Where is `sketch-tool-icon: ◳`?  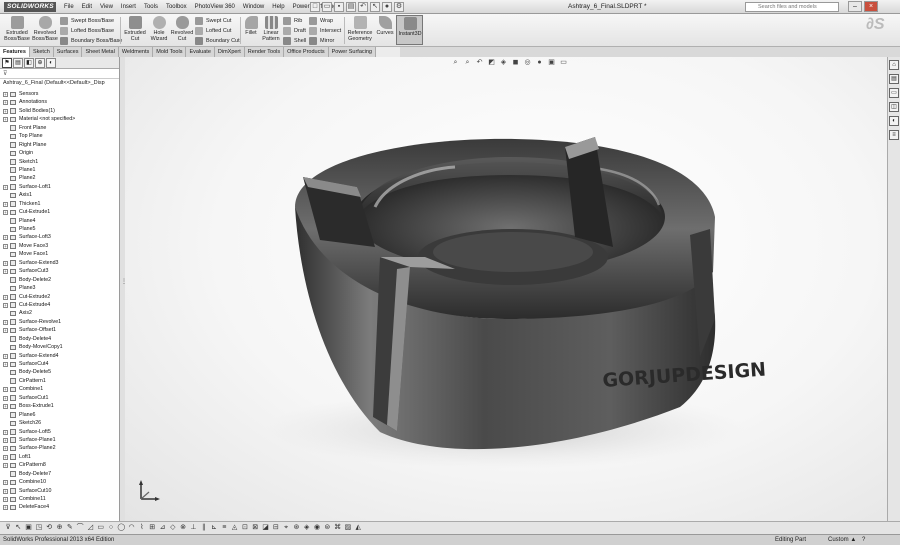 sketch-tool-icon: ◳ is located at coordinates (39, 528).